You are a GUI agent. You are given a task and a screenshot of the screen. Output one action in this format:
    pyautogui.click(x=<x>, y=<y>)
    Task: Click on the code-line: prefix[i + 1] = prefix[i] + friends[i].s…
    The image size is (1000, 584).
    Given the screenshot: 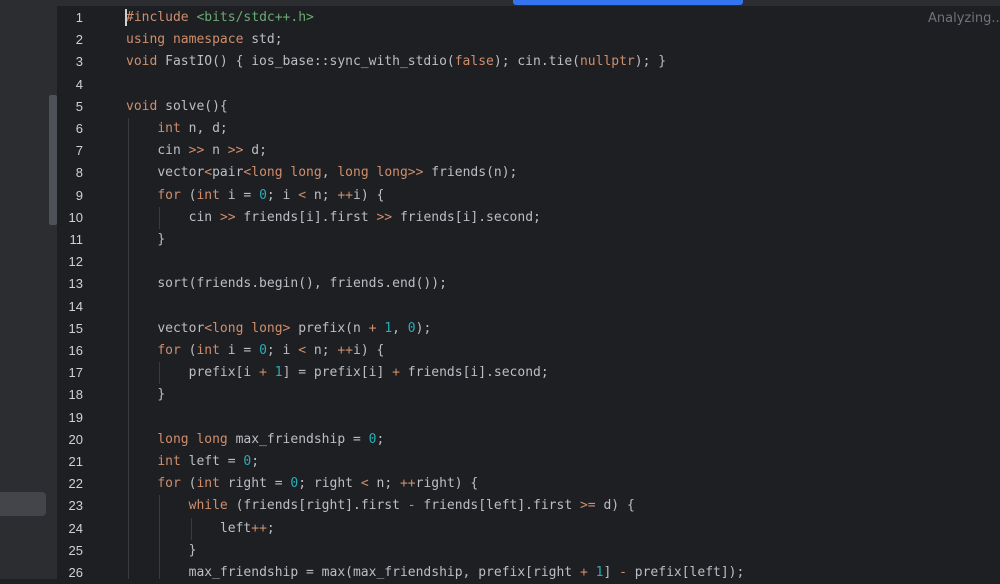 What is the action you would take?
    pyautogui.click(x=369, y=373)
    